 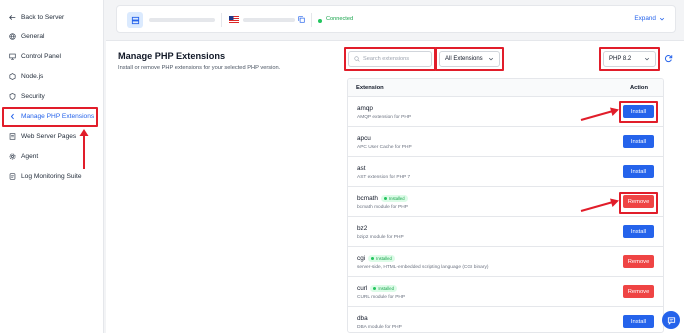 I want to click on expand-button: Expand, so click(x=649, y=18).